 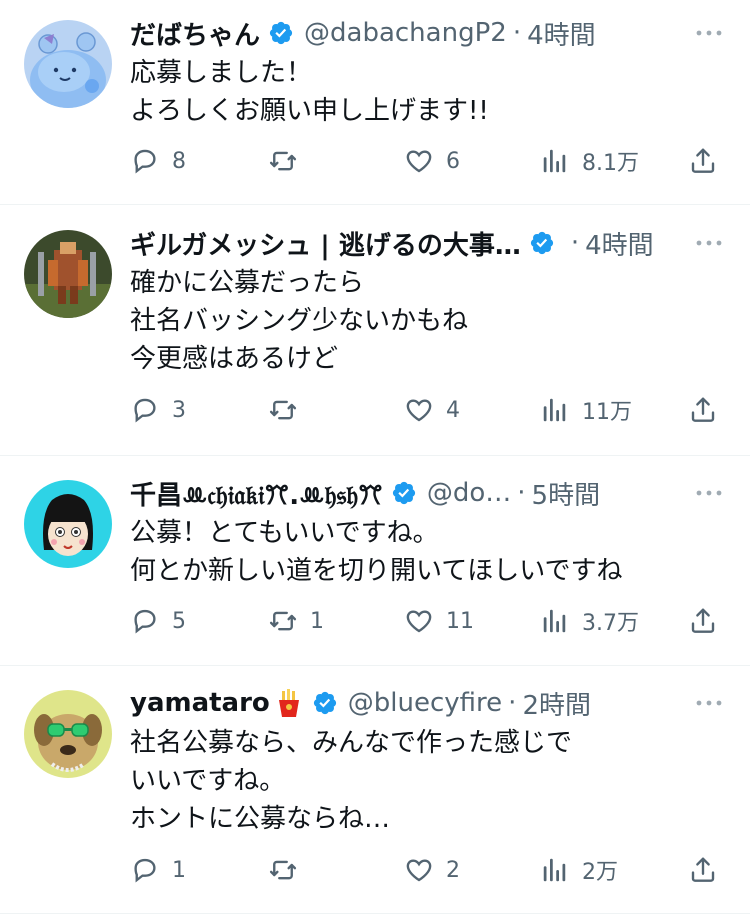 What do you see at coordinates (607, 412) in the screenshot?
I see `view-count: 11万` at bounding box center [607, 412].